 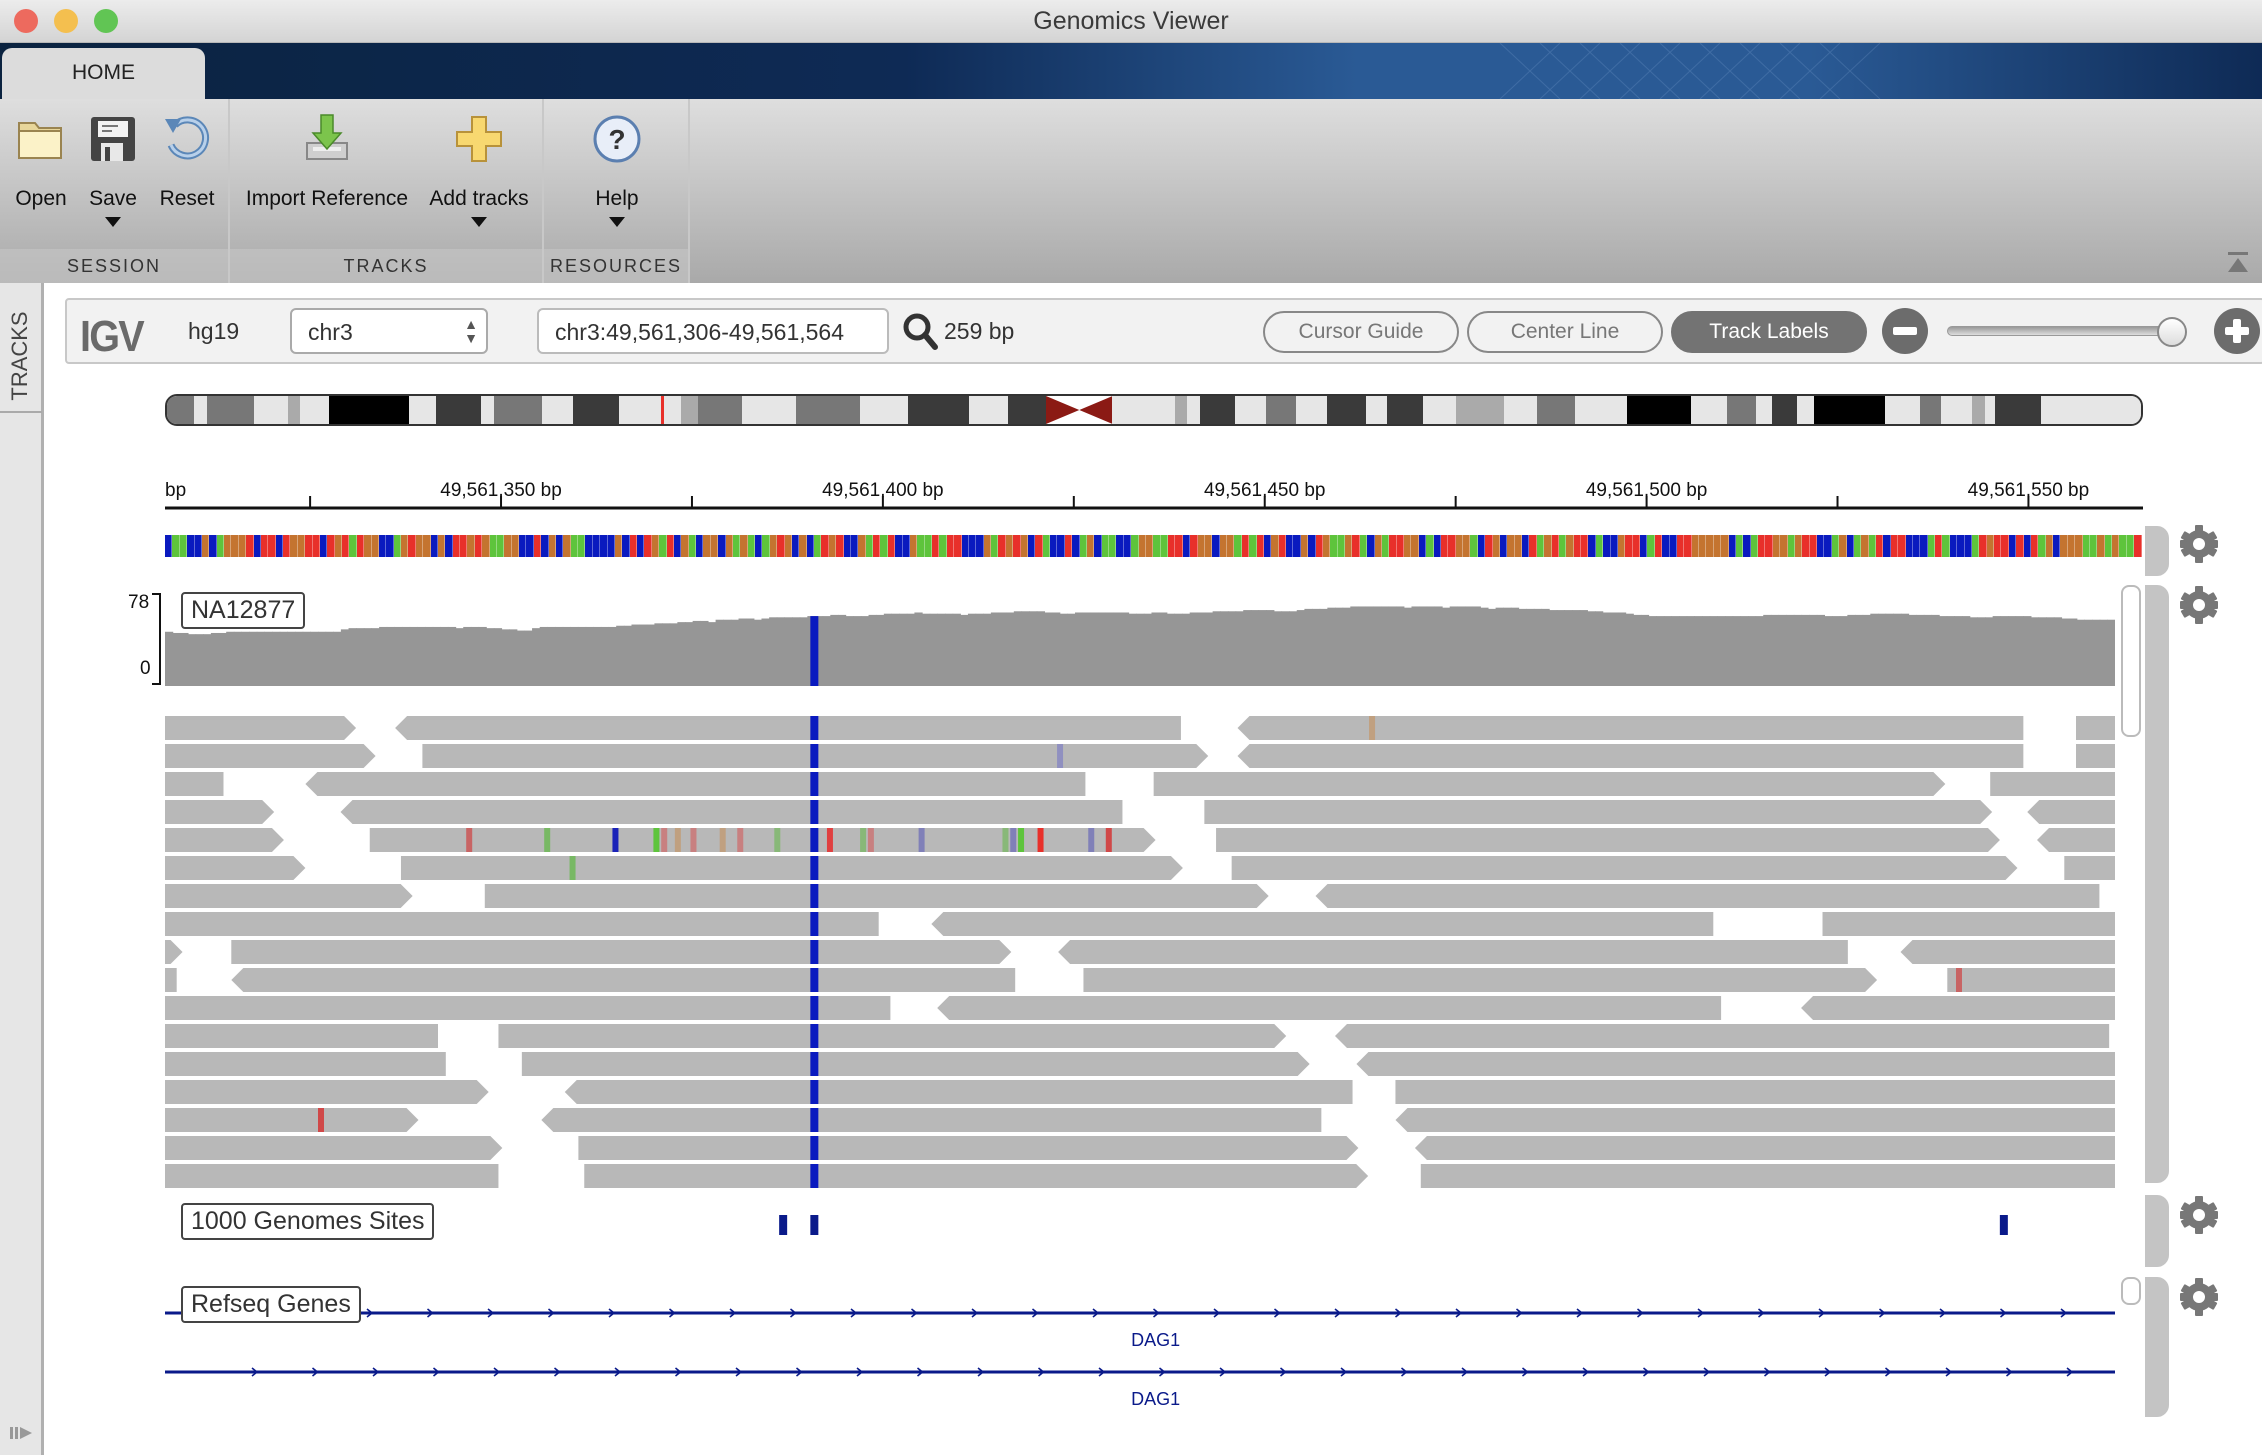 What do you see at coordinates (2199, 605) in the screenshot?
I see `alignment-track-gear-icon` at bounding box center [2199, 605].